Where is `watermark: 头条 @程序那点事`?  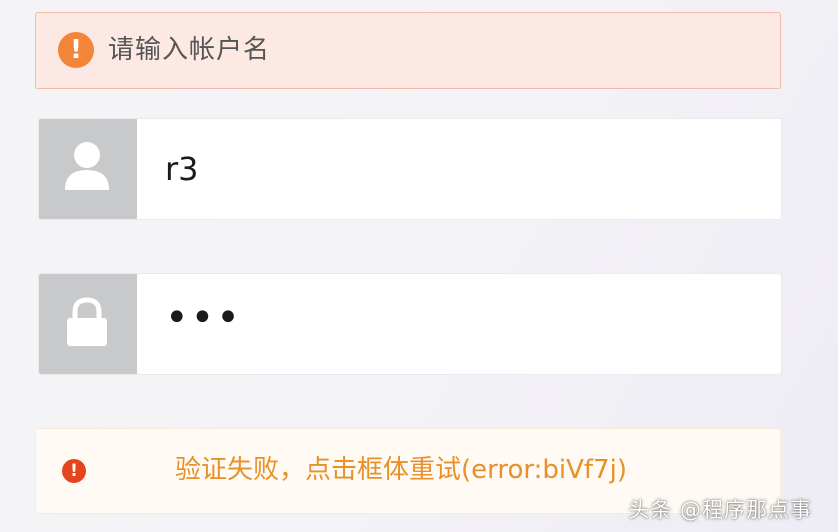 watermark: 头条 @程序那点事 is located at coordinates (720, 510).